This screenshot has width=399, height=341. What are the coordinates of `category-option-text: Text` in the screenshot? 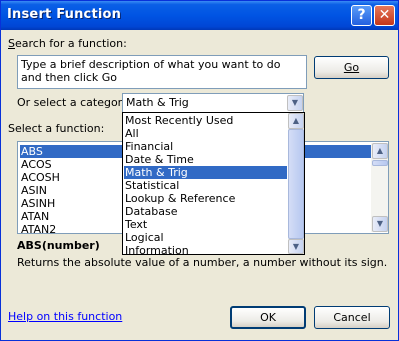 It's located at (135, 224).